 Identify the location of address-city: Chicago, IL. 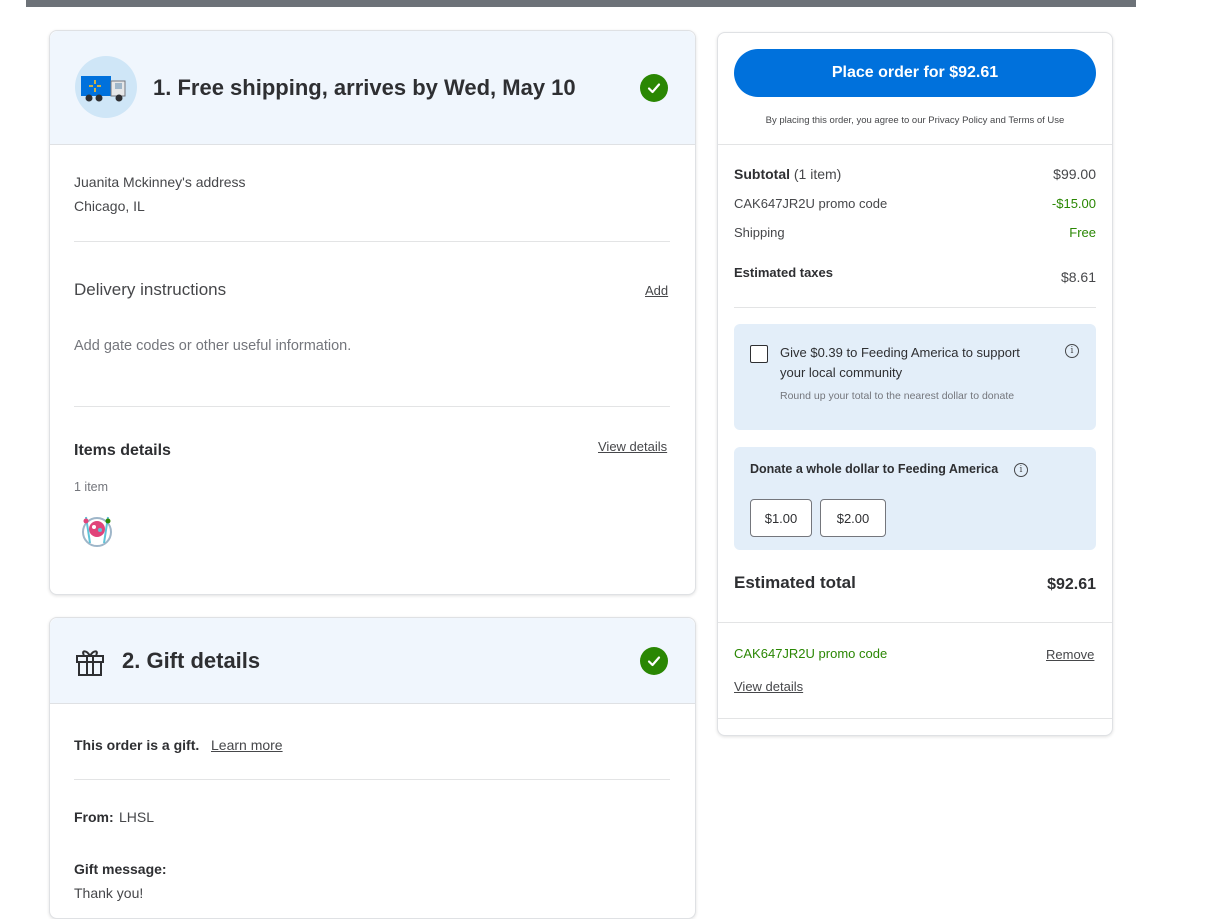
(109, 206).